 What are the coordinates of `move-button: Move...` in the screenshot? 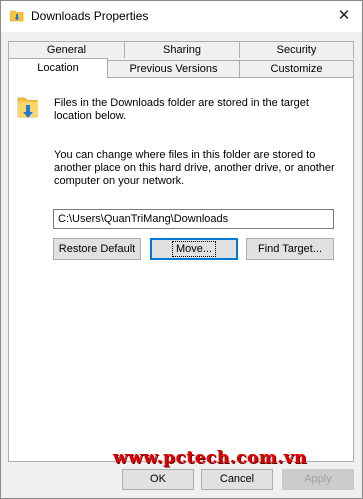 It's located at (194, 249).